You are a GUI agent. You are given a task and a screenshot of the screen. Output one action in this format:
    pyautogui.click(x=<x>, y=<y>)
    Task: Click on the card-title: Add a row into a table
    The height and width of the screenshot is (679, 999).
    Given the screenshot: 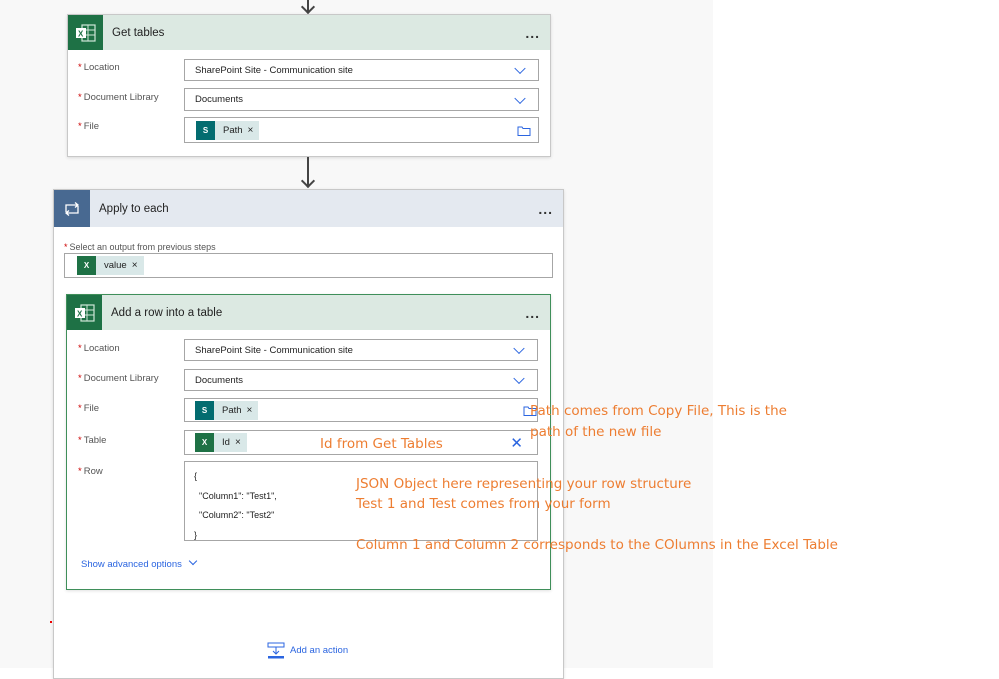 What is the action you would take?
    pyautogui.click(x=167, y=312)
    